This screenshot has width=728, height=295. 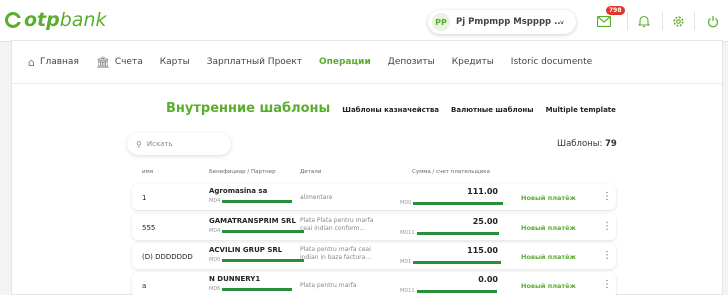 I want to click on user-avatar: PP, so click(x=441, y=22).